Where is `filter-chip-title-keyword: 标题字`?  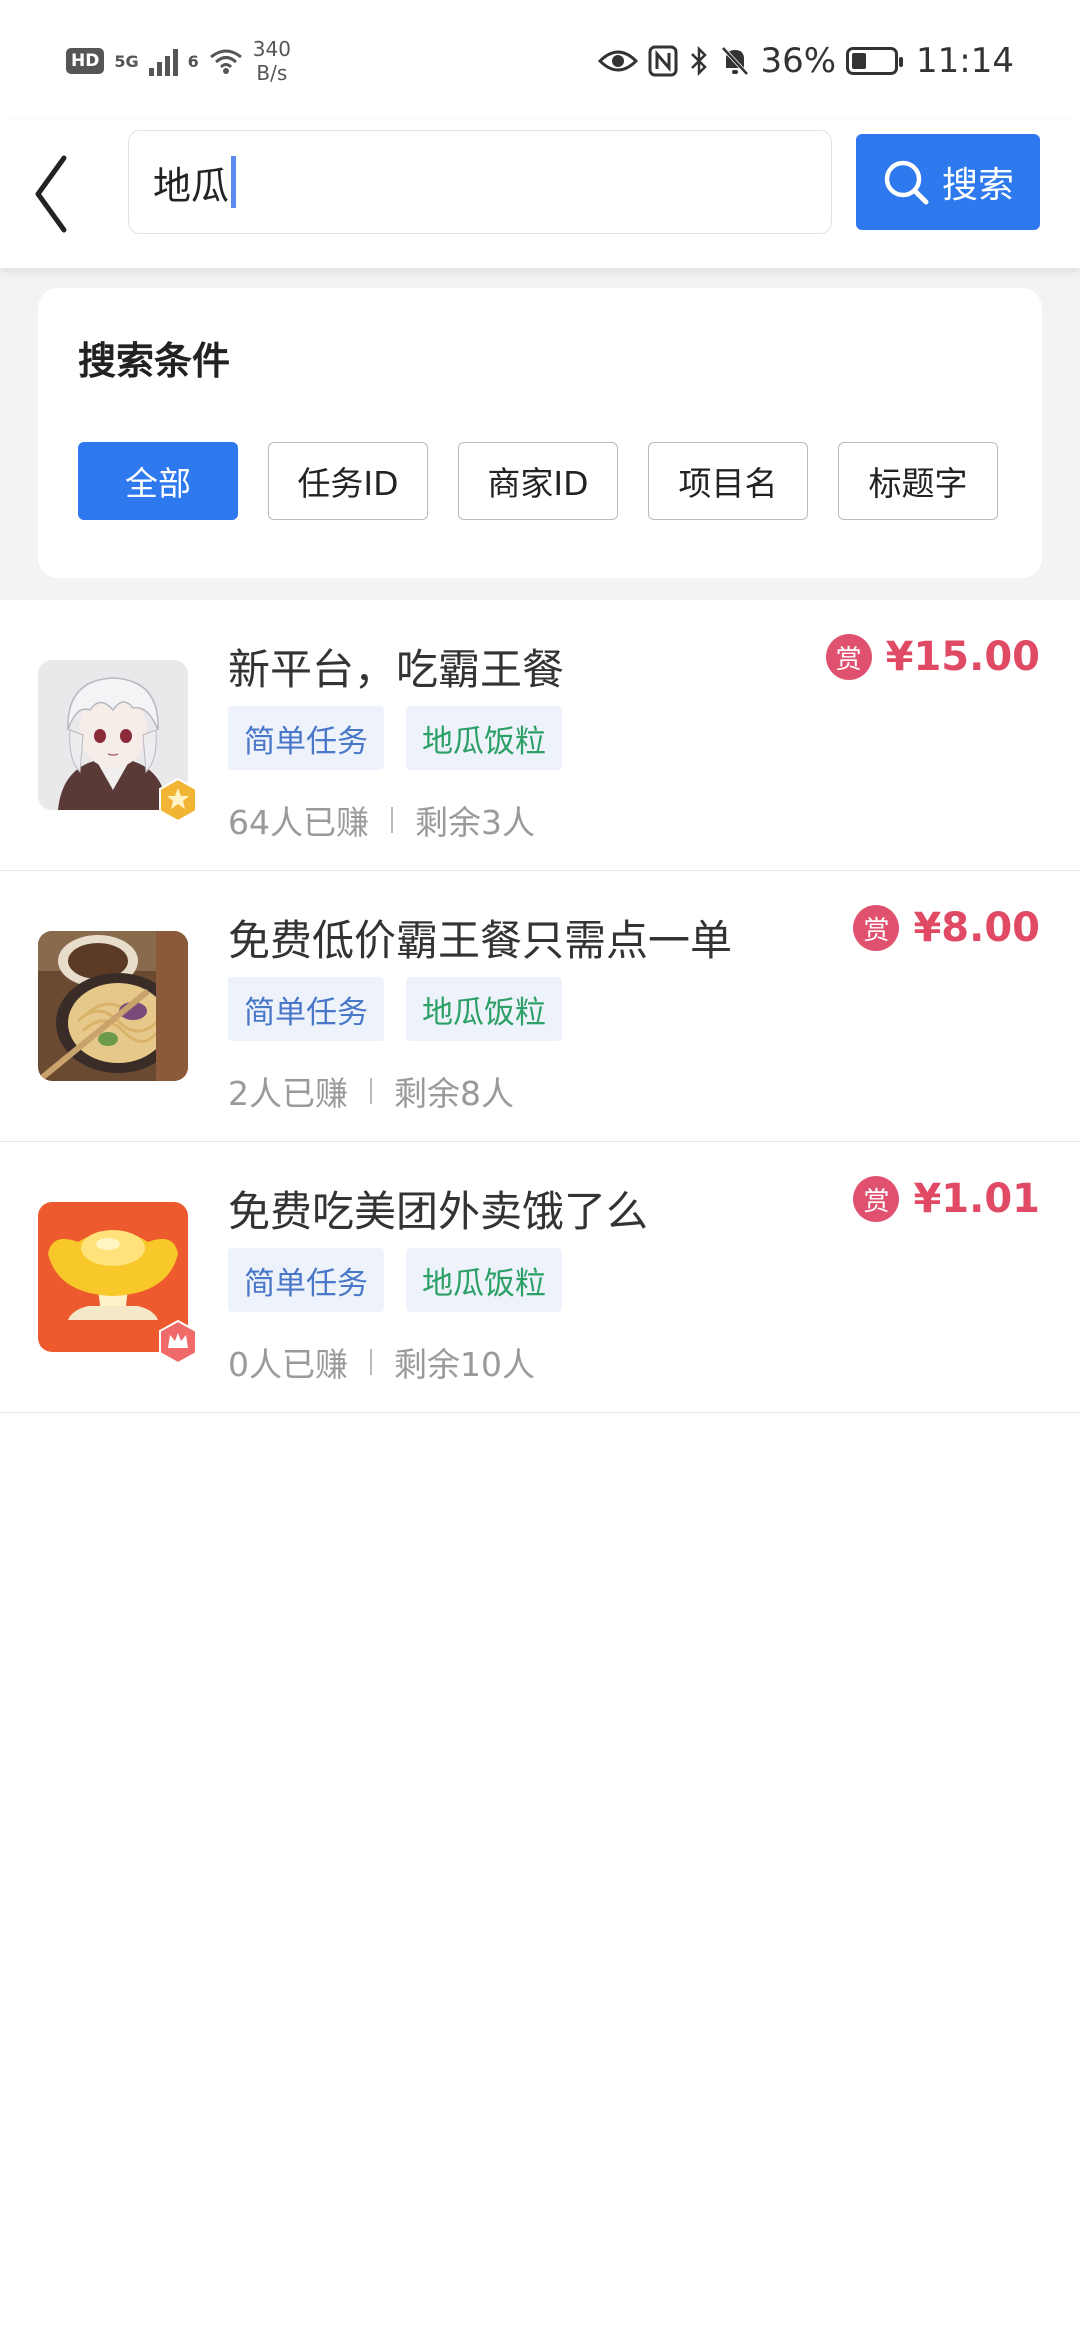
filter-chip-title-keyword: 标题字 is located at coordinates (918, 481).